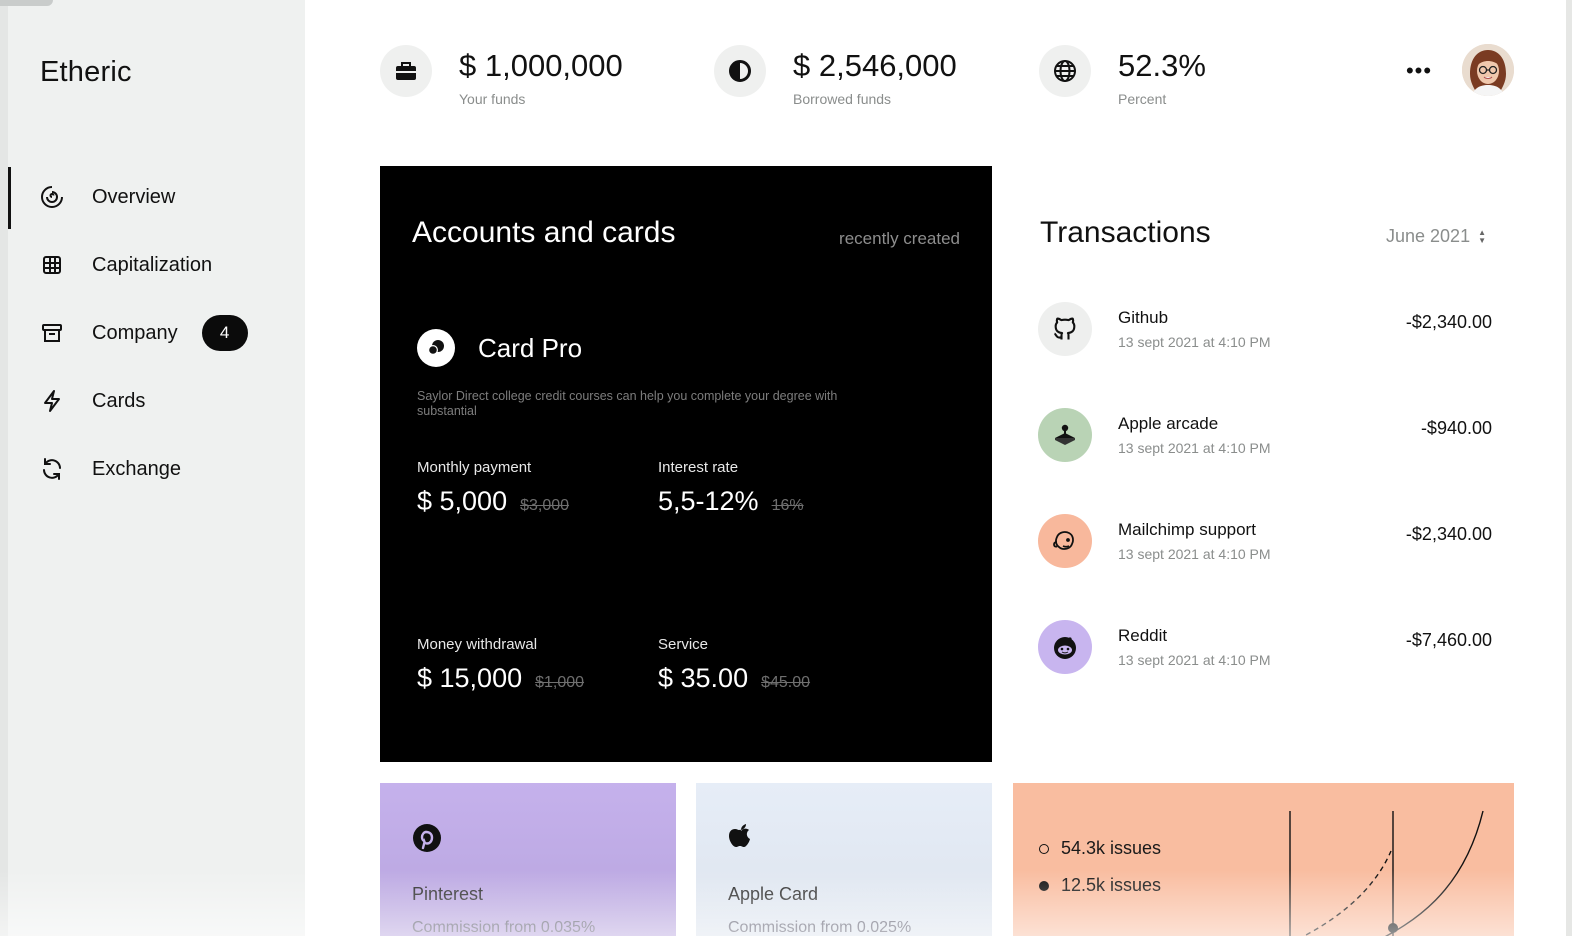  Describe the element at coordinates (1347, 893) in the screenshot. I see `dashed-series-line` at that location.